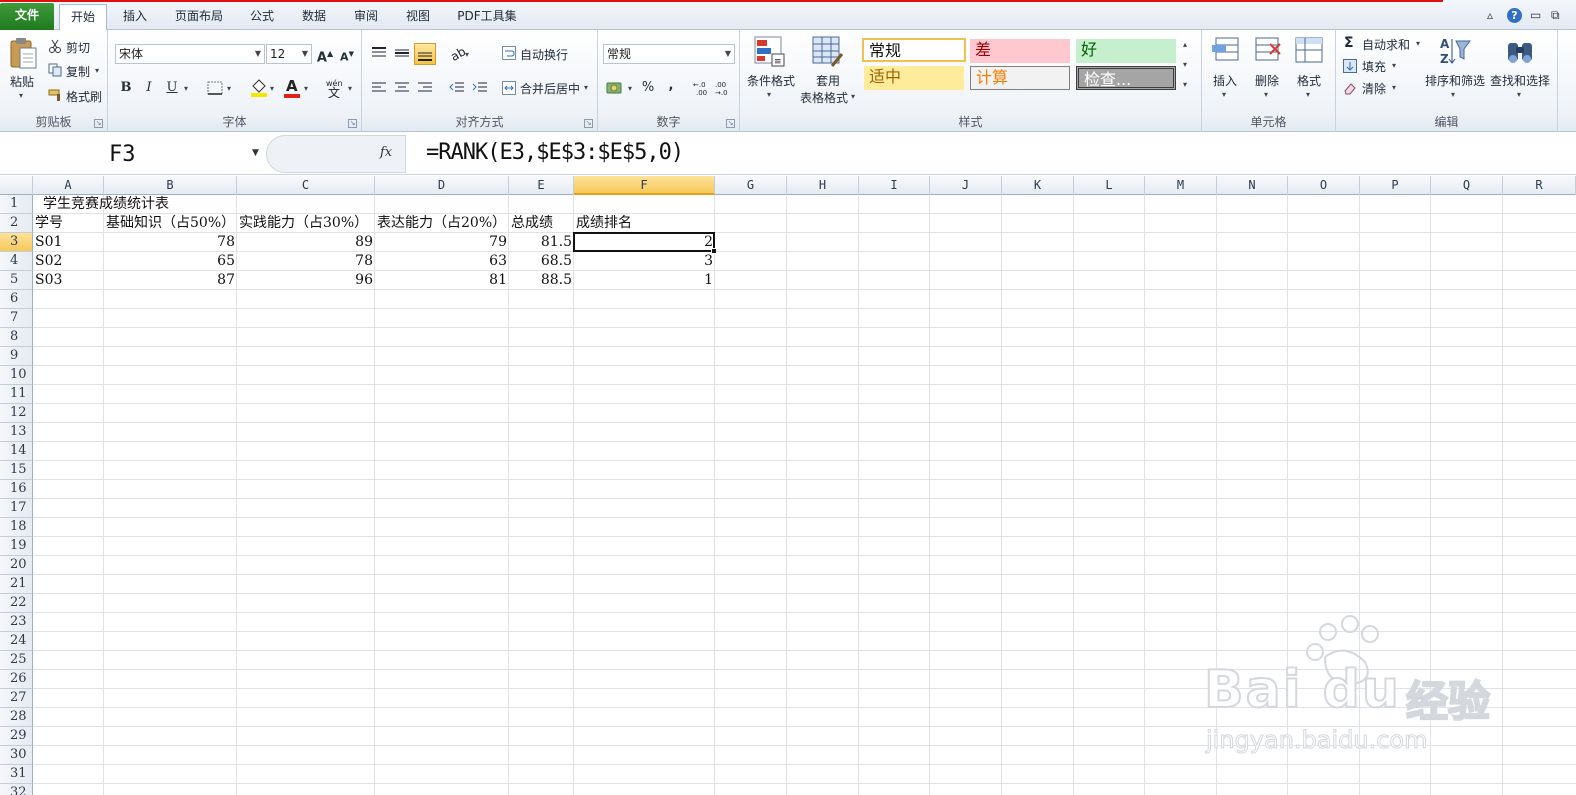 The width and height of the screenshot is (1576, 795). I want to click on chevron-down-icon: ▼, so click(255, 153).